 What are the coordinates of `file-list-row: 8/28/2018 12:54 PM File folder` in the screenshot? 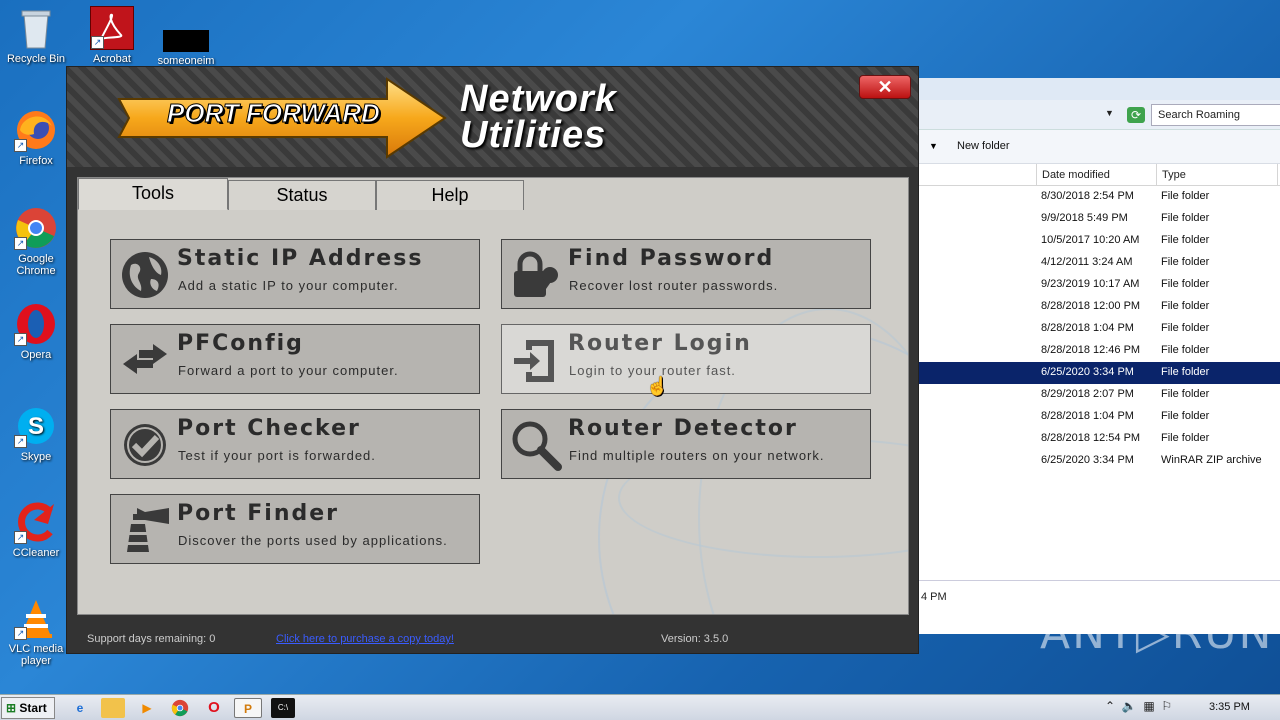 It's located at (1090, 439).